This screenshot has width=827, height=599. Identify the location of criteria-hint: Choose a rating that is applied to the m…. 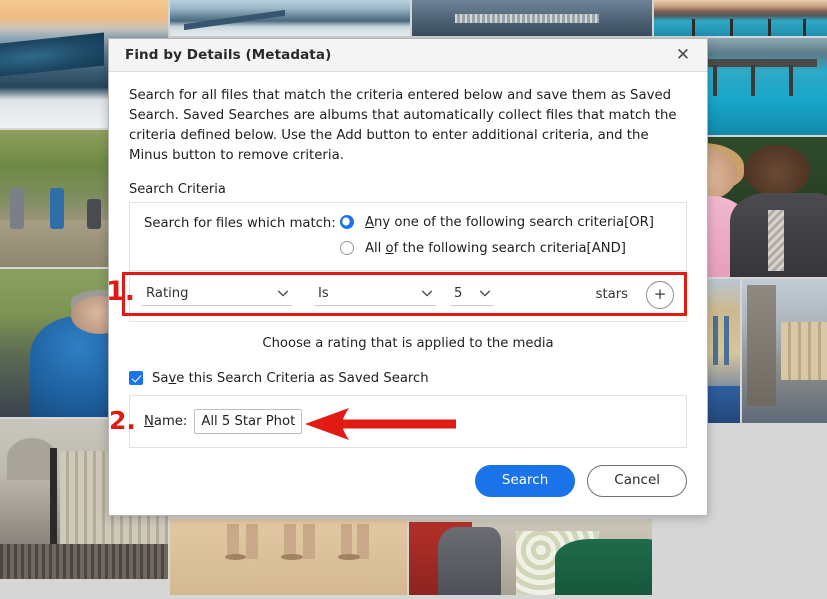
(408, 343).